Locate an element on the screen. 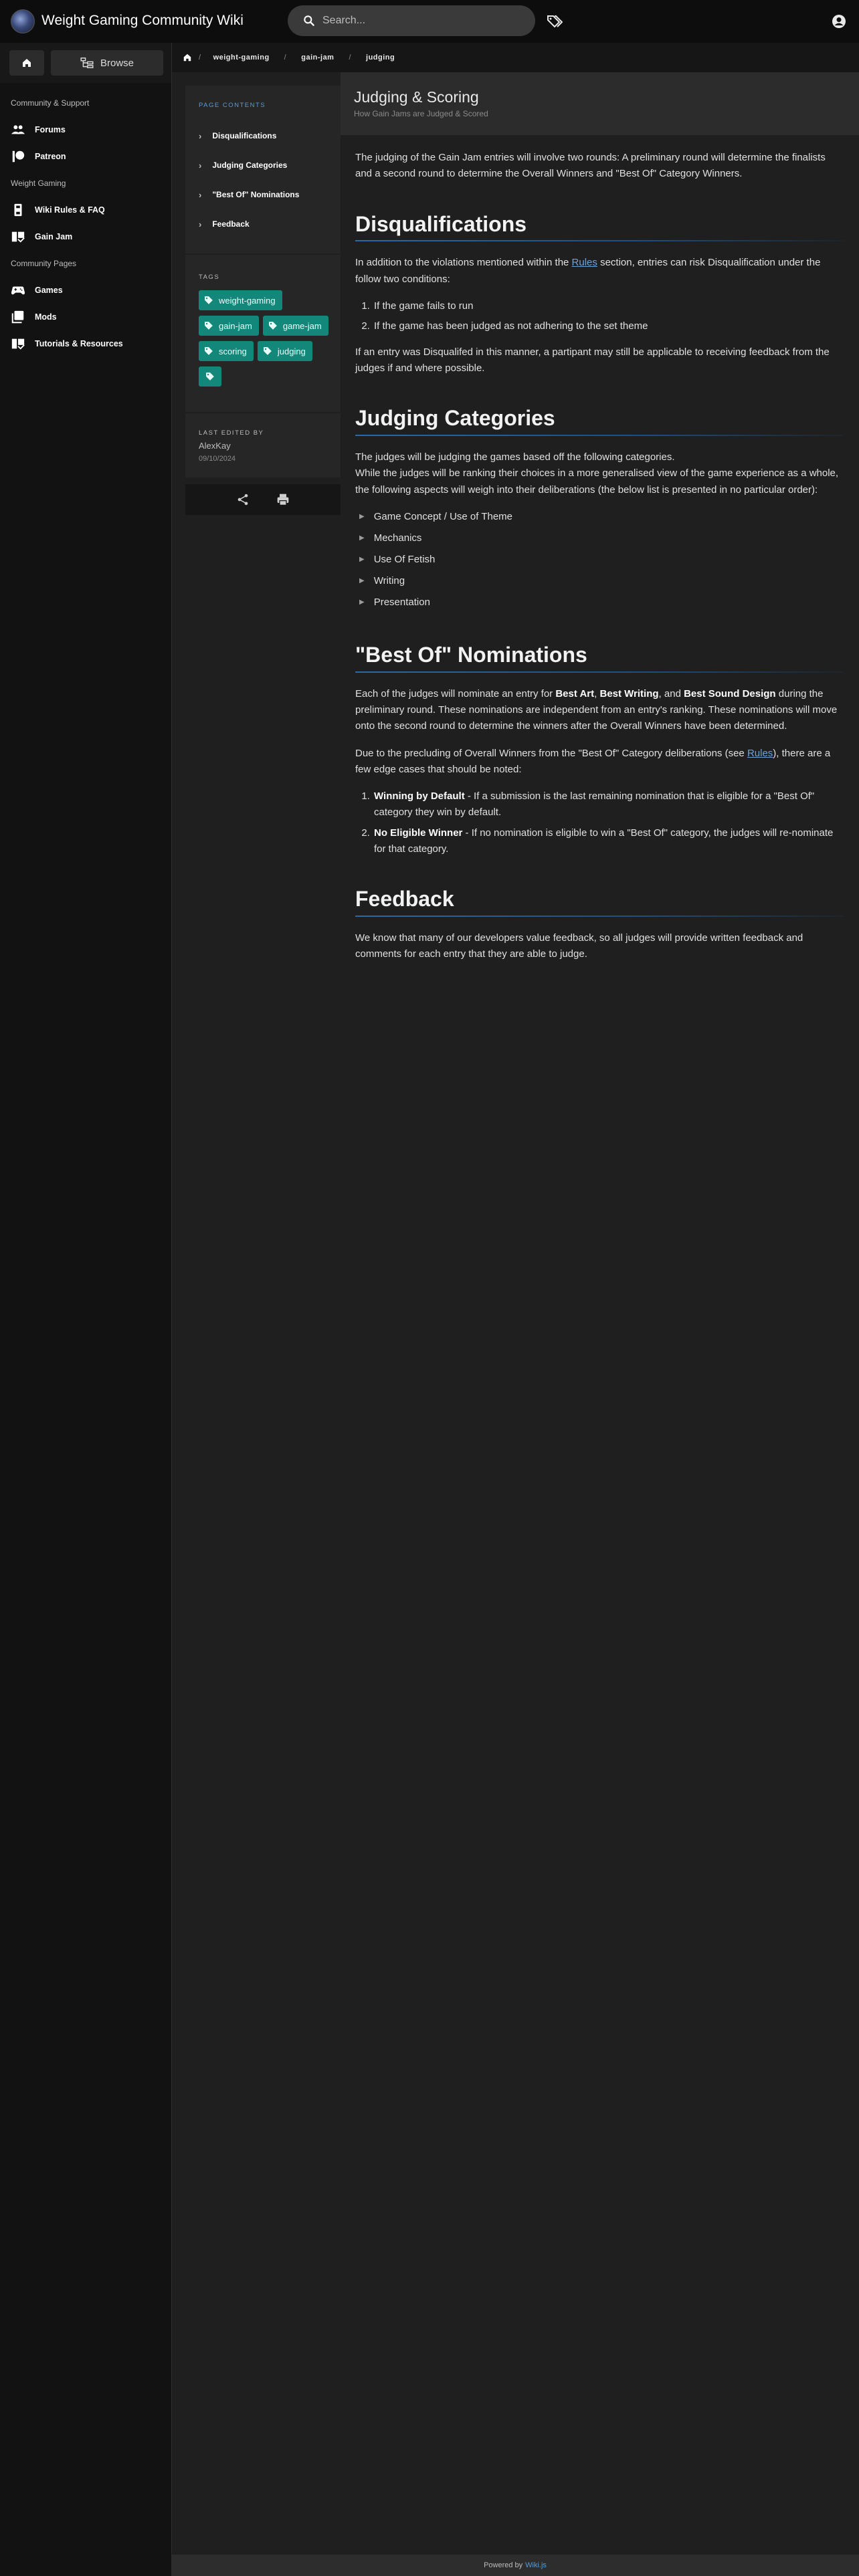 This screenshot has width=859, height=2576. page-subtitle: How Gain Jams are Judged & Scored is located at coordinates (421, 114).